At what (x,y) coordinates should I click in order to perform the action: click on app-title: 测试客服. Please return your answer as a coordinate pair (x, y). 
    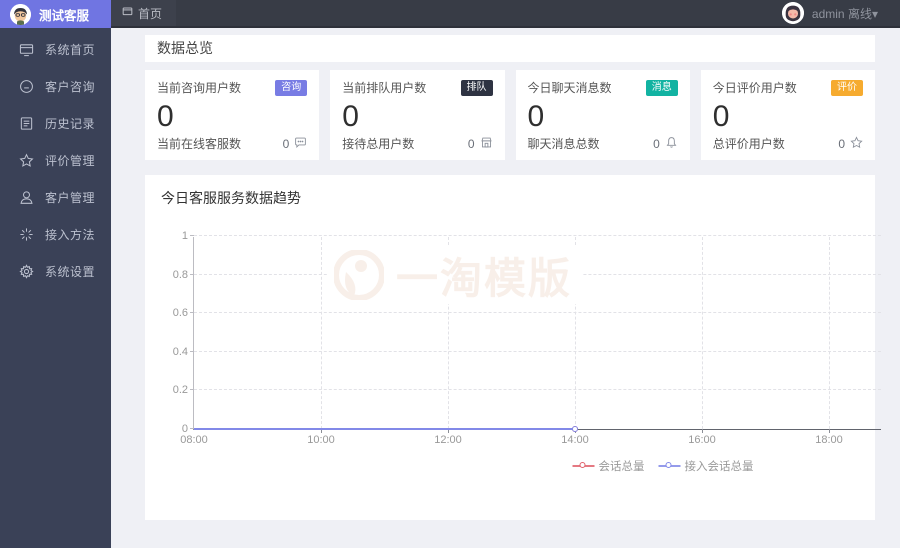
    Looking at the image, I should click on (64, 15).